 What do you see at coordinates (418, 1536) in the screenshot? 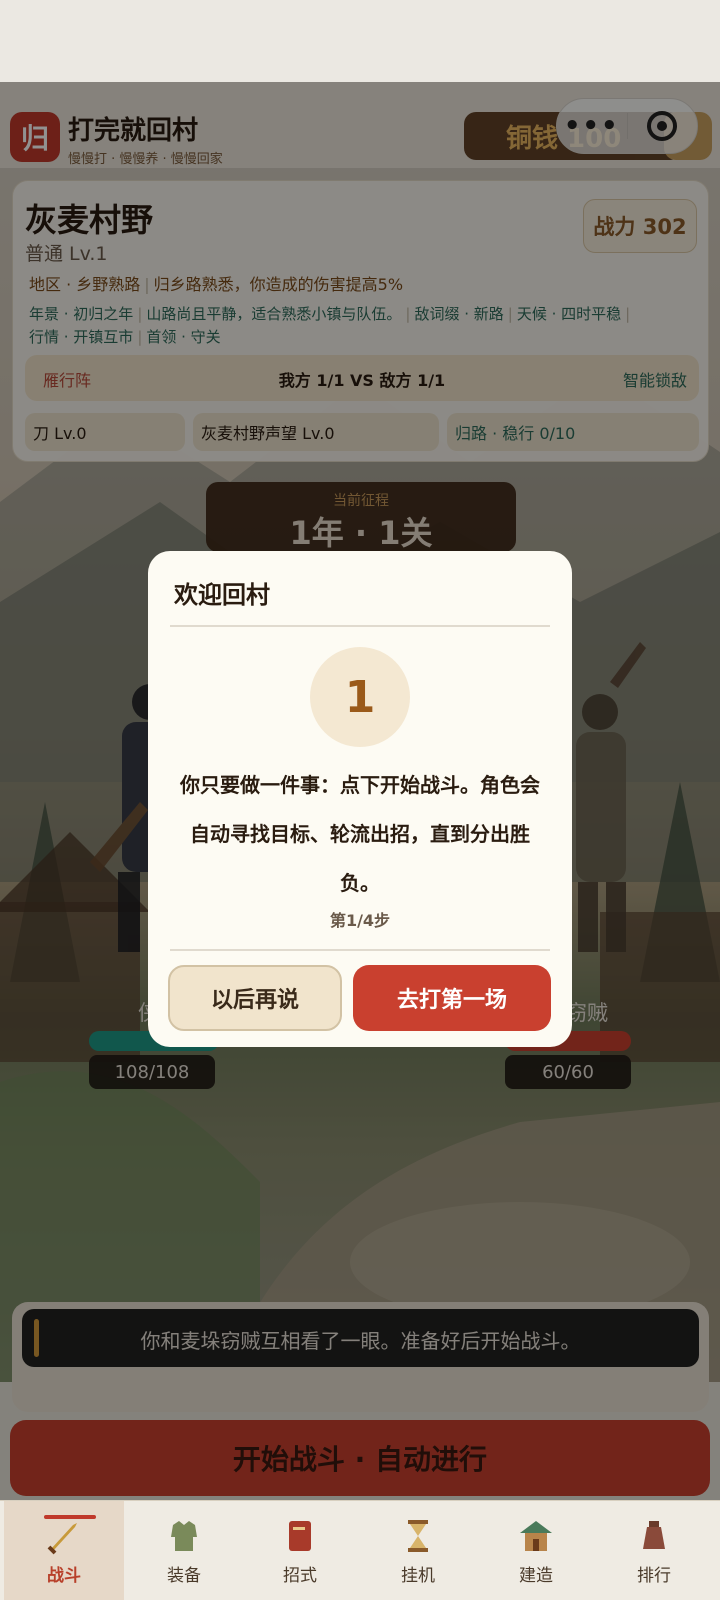
I see `hourglass-icon` at bounding box center [418, 1536].